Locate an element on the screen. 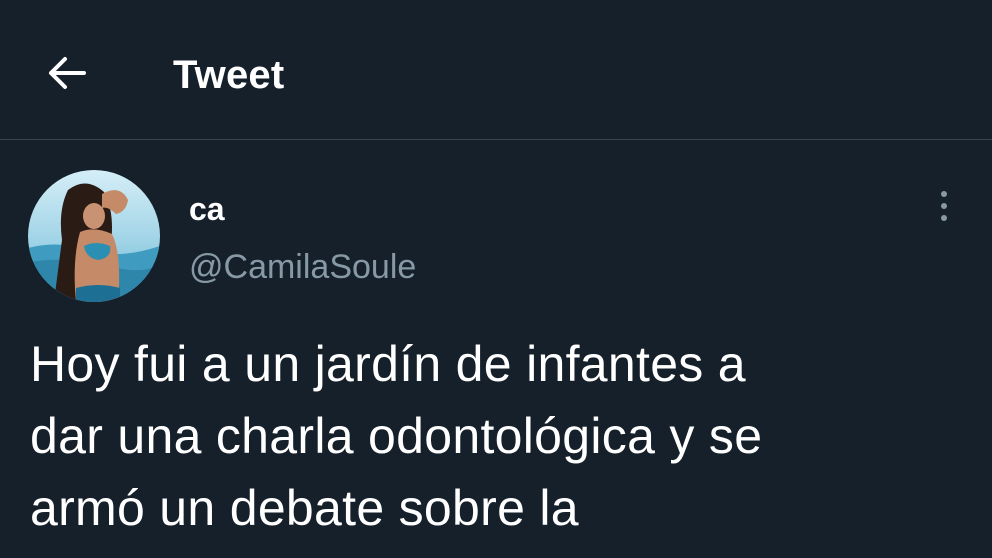  more-options-button is located at coordinates (944, 208).